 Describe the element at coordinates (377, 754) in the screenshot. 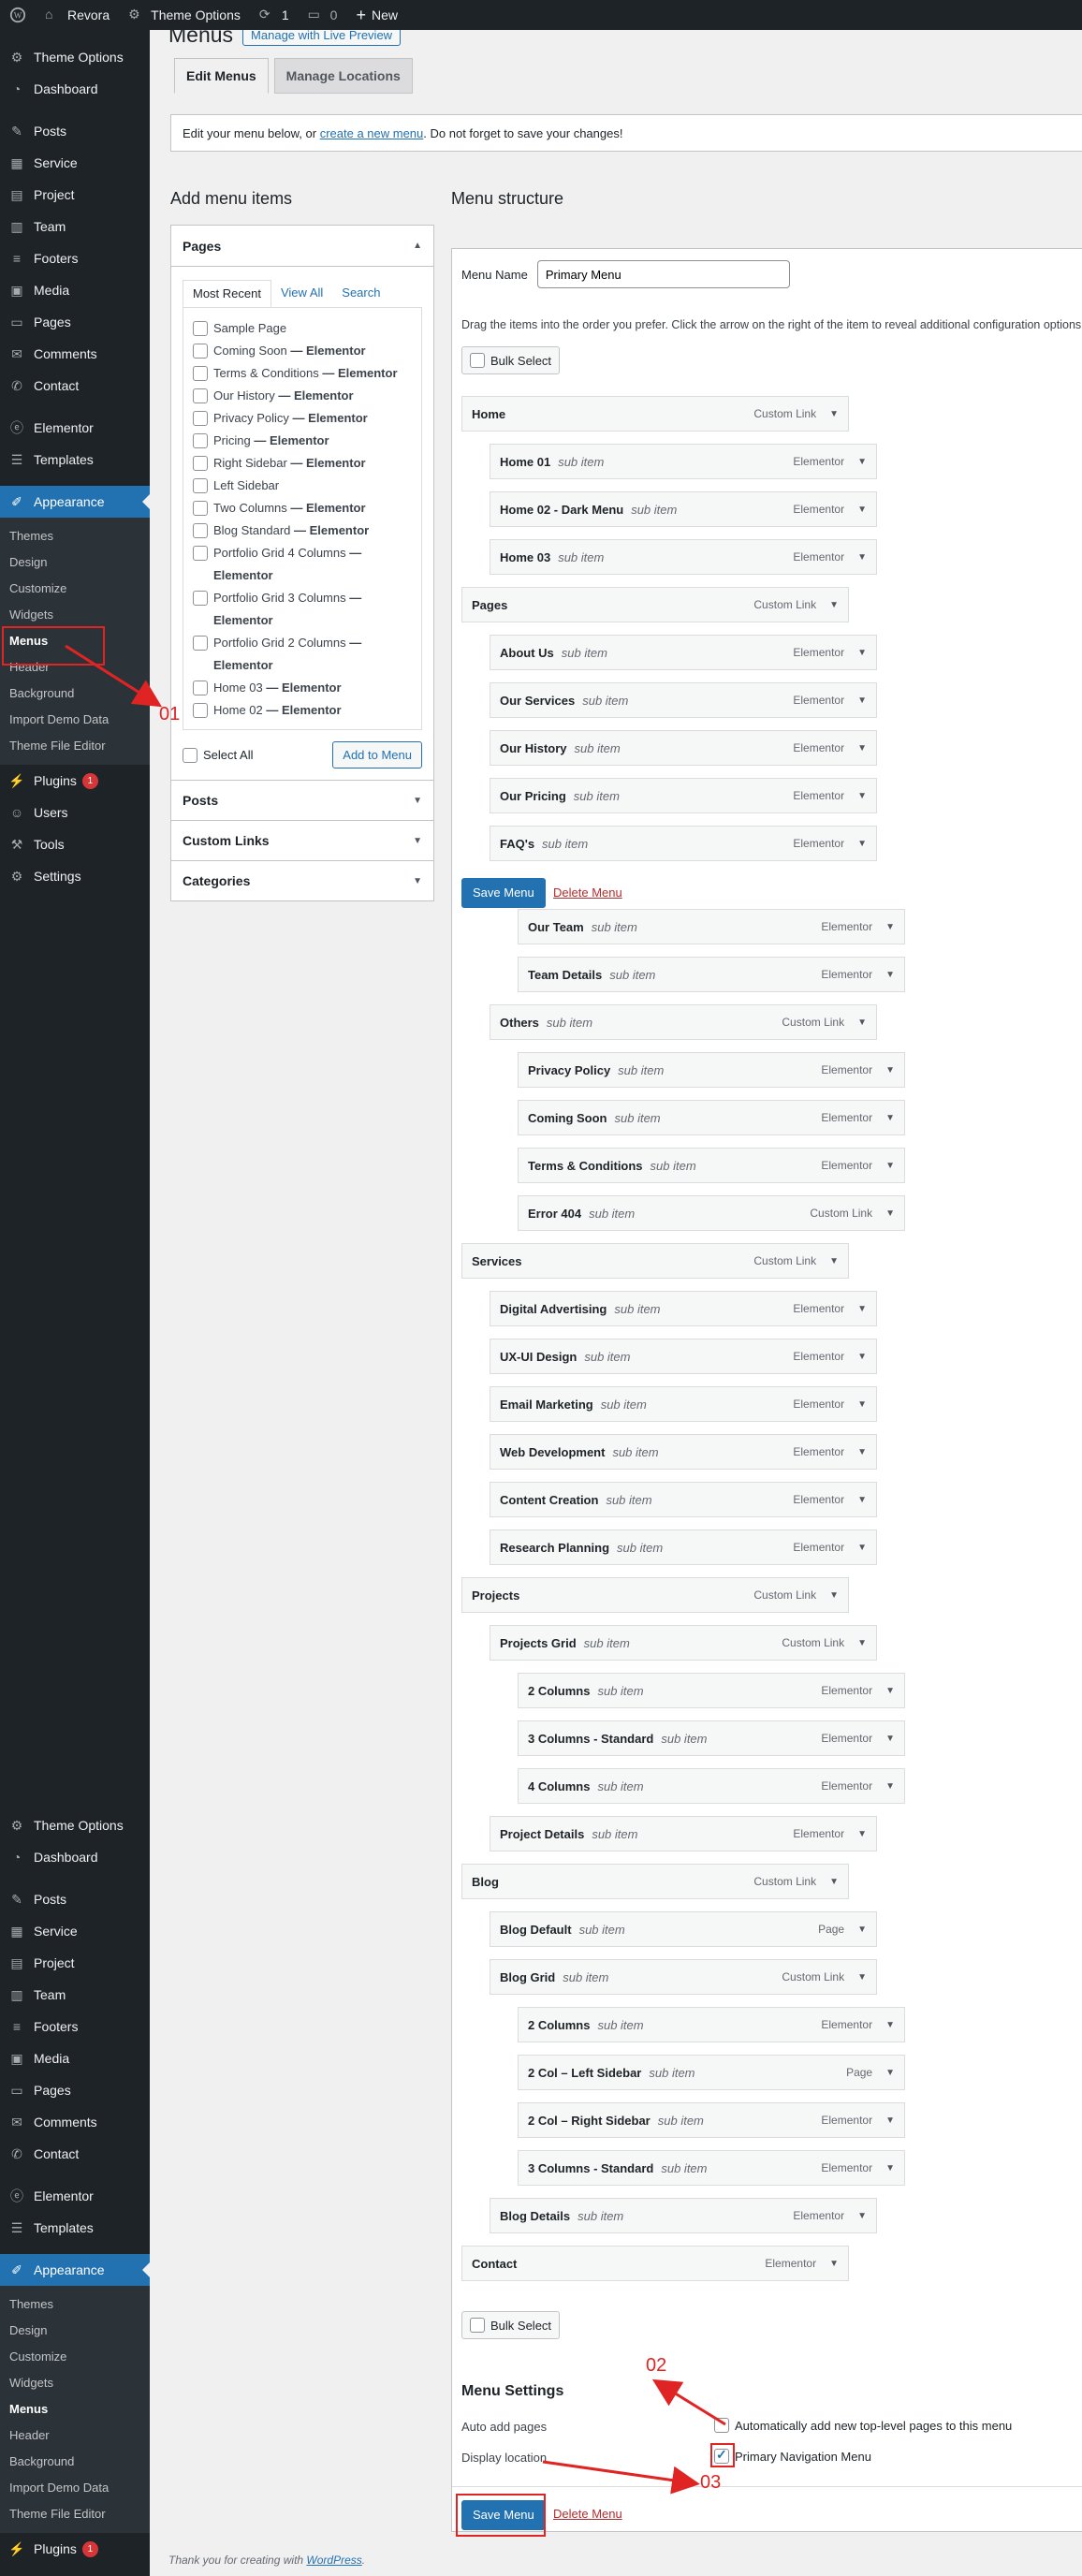

I see `add-to-menu-button: Add to Menu` at that location.